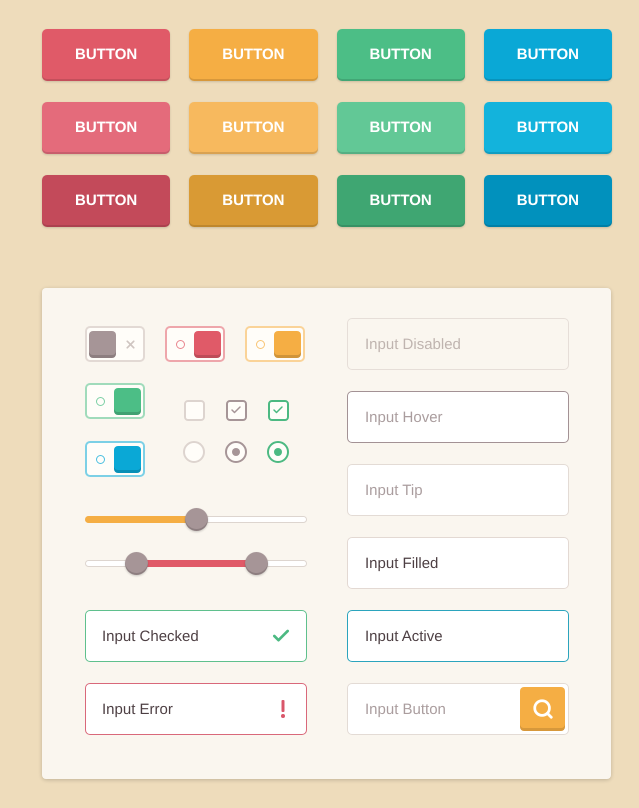 The width and height of the screenshot is (639, 808). What do you see at coordinates (458, 636) in the screenshot?
I see `input-field: Input Active` at bounding box center [458, 636].